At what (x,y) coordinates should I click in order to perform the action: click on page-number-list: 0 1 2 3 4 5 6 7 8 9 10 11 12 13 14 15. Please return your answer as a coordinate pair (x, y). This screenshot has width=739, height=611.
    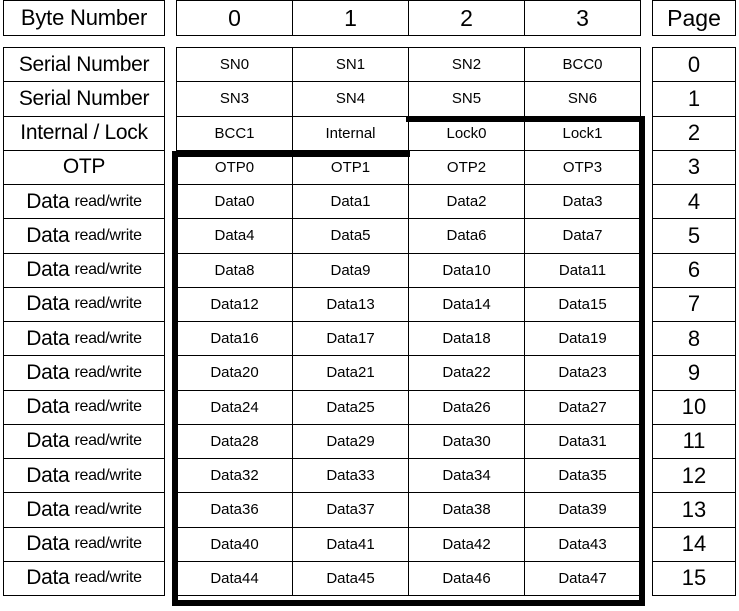
    Looking at the image, I should click on (694, 321).